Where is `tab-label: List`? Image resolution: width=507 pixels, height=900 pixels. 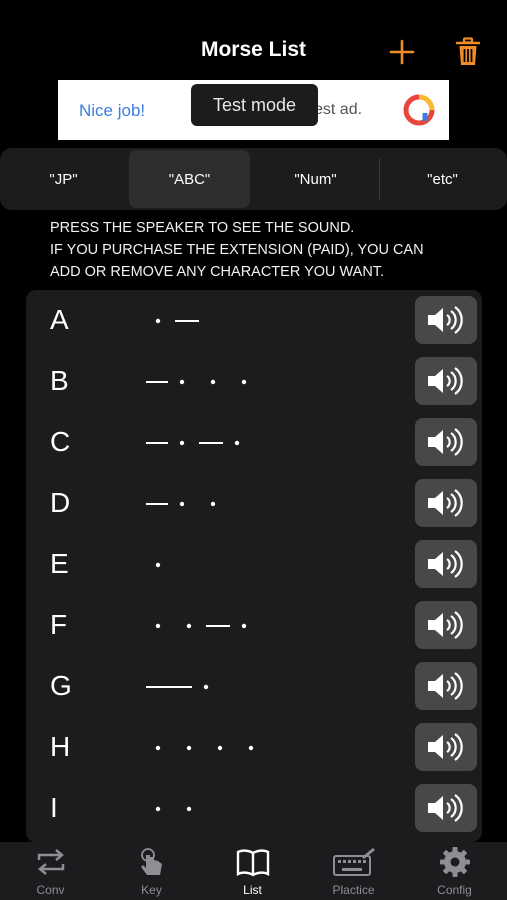
tab-label: List is located at coordinates (252, 890).